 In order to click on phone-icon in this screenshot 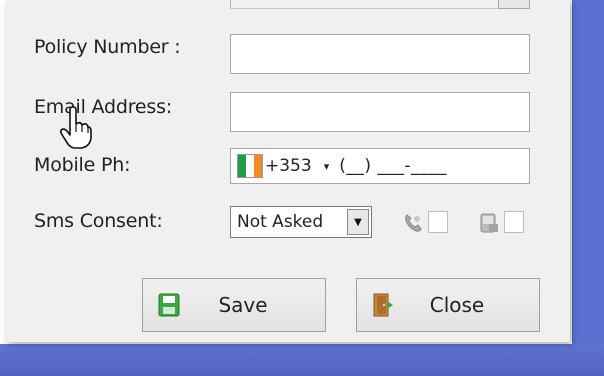, I will do `click(413, 223)`.